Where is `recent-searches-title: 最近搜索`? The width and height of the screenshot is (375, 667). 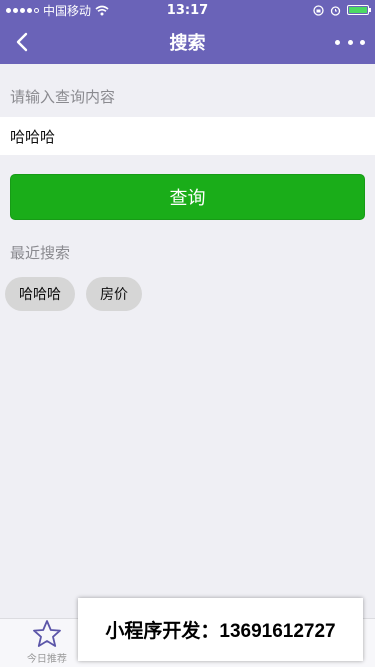 recent-searches-title: 最近搜索 is located at coordinates (40, 253).